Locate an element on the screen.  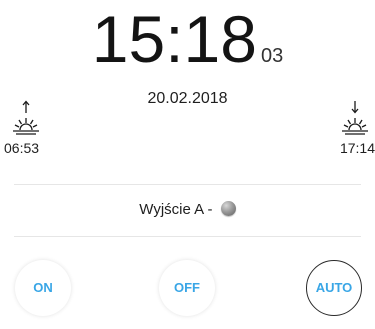
clock-hours-minutes: 15:18 is located at coordinates (174, 39).